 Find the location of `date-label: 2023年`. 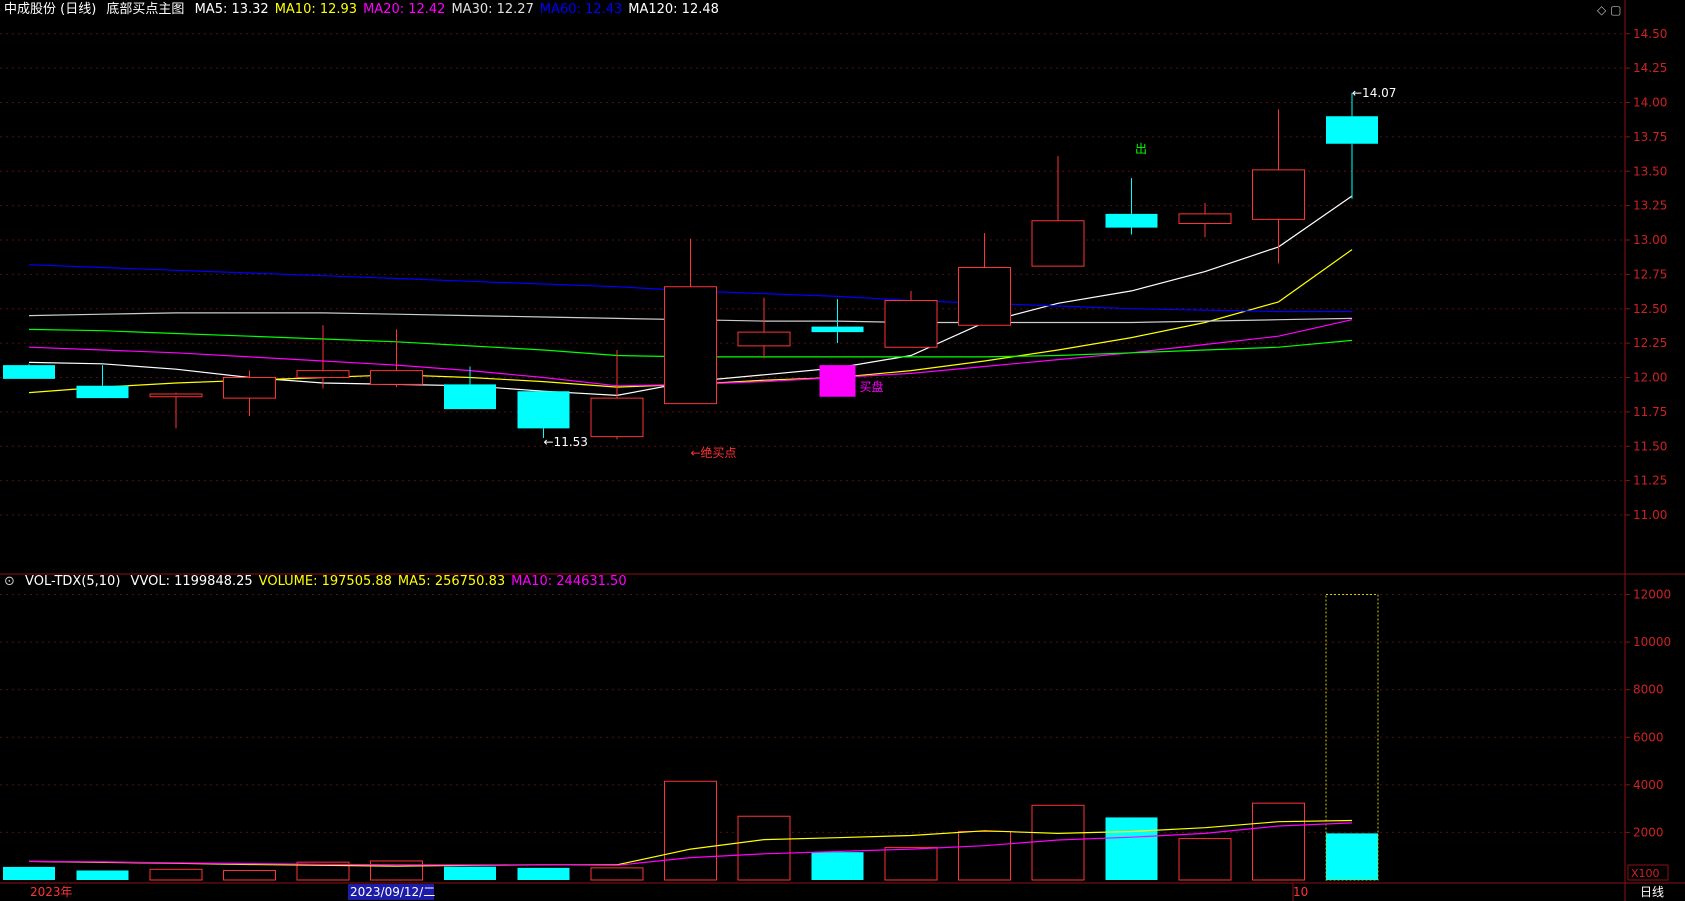

date-label: 2023年 is located at coordinates (51, 892).